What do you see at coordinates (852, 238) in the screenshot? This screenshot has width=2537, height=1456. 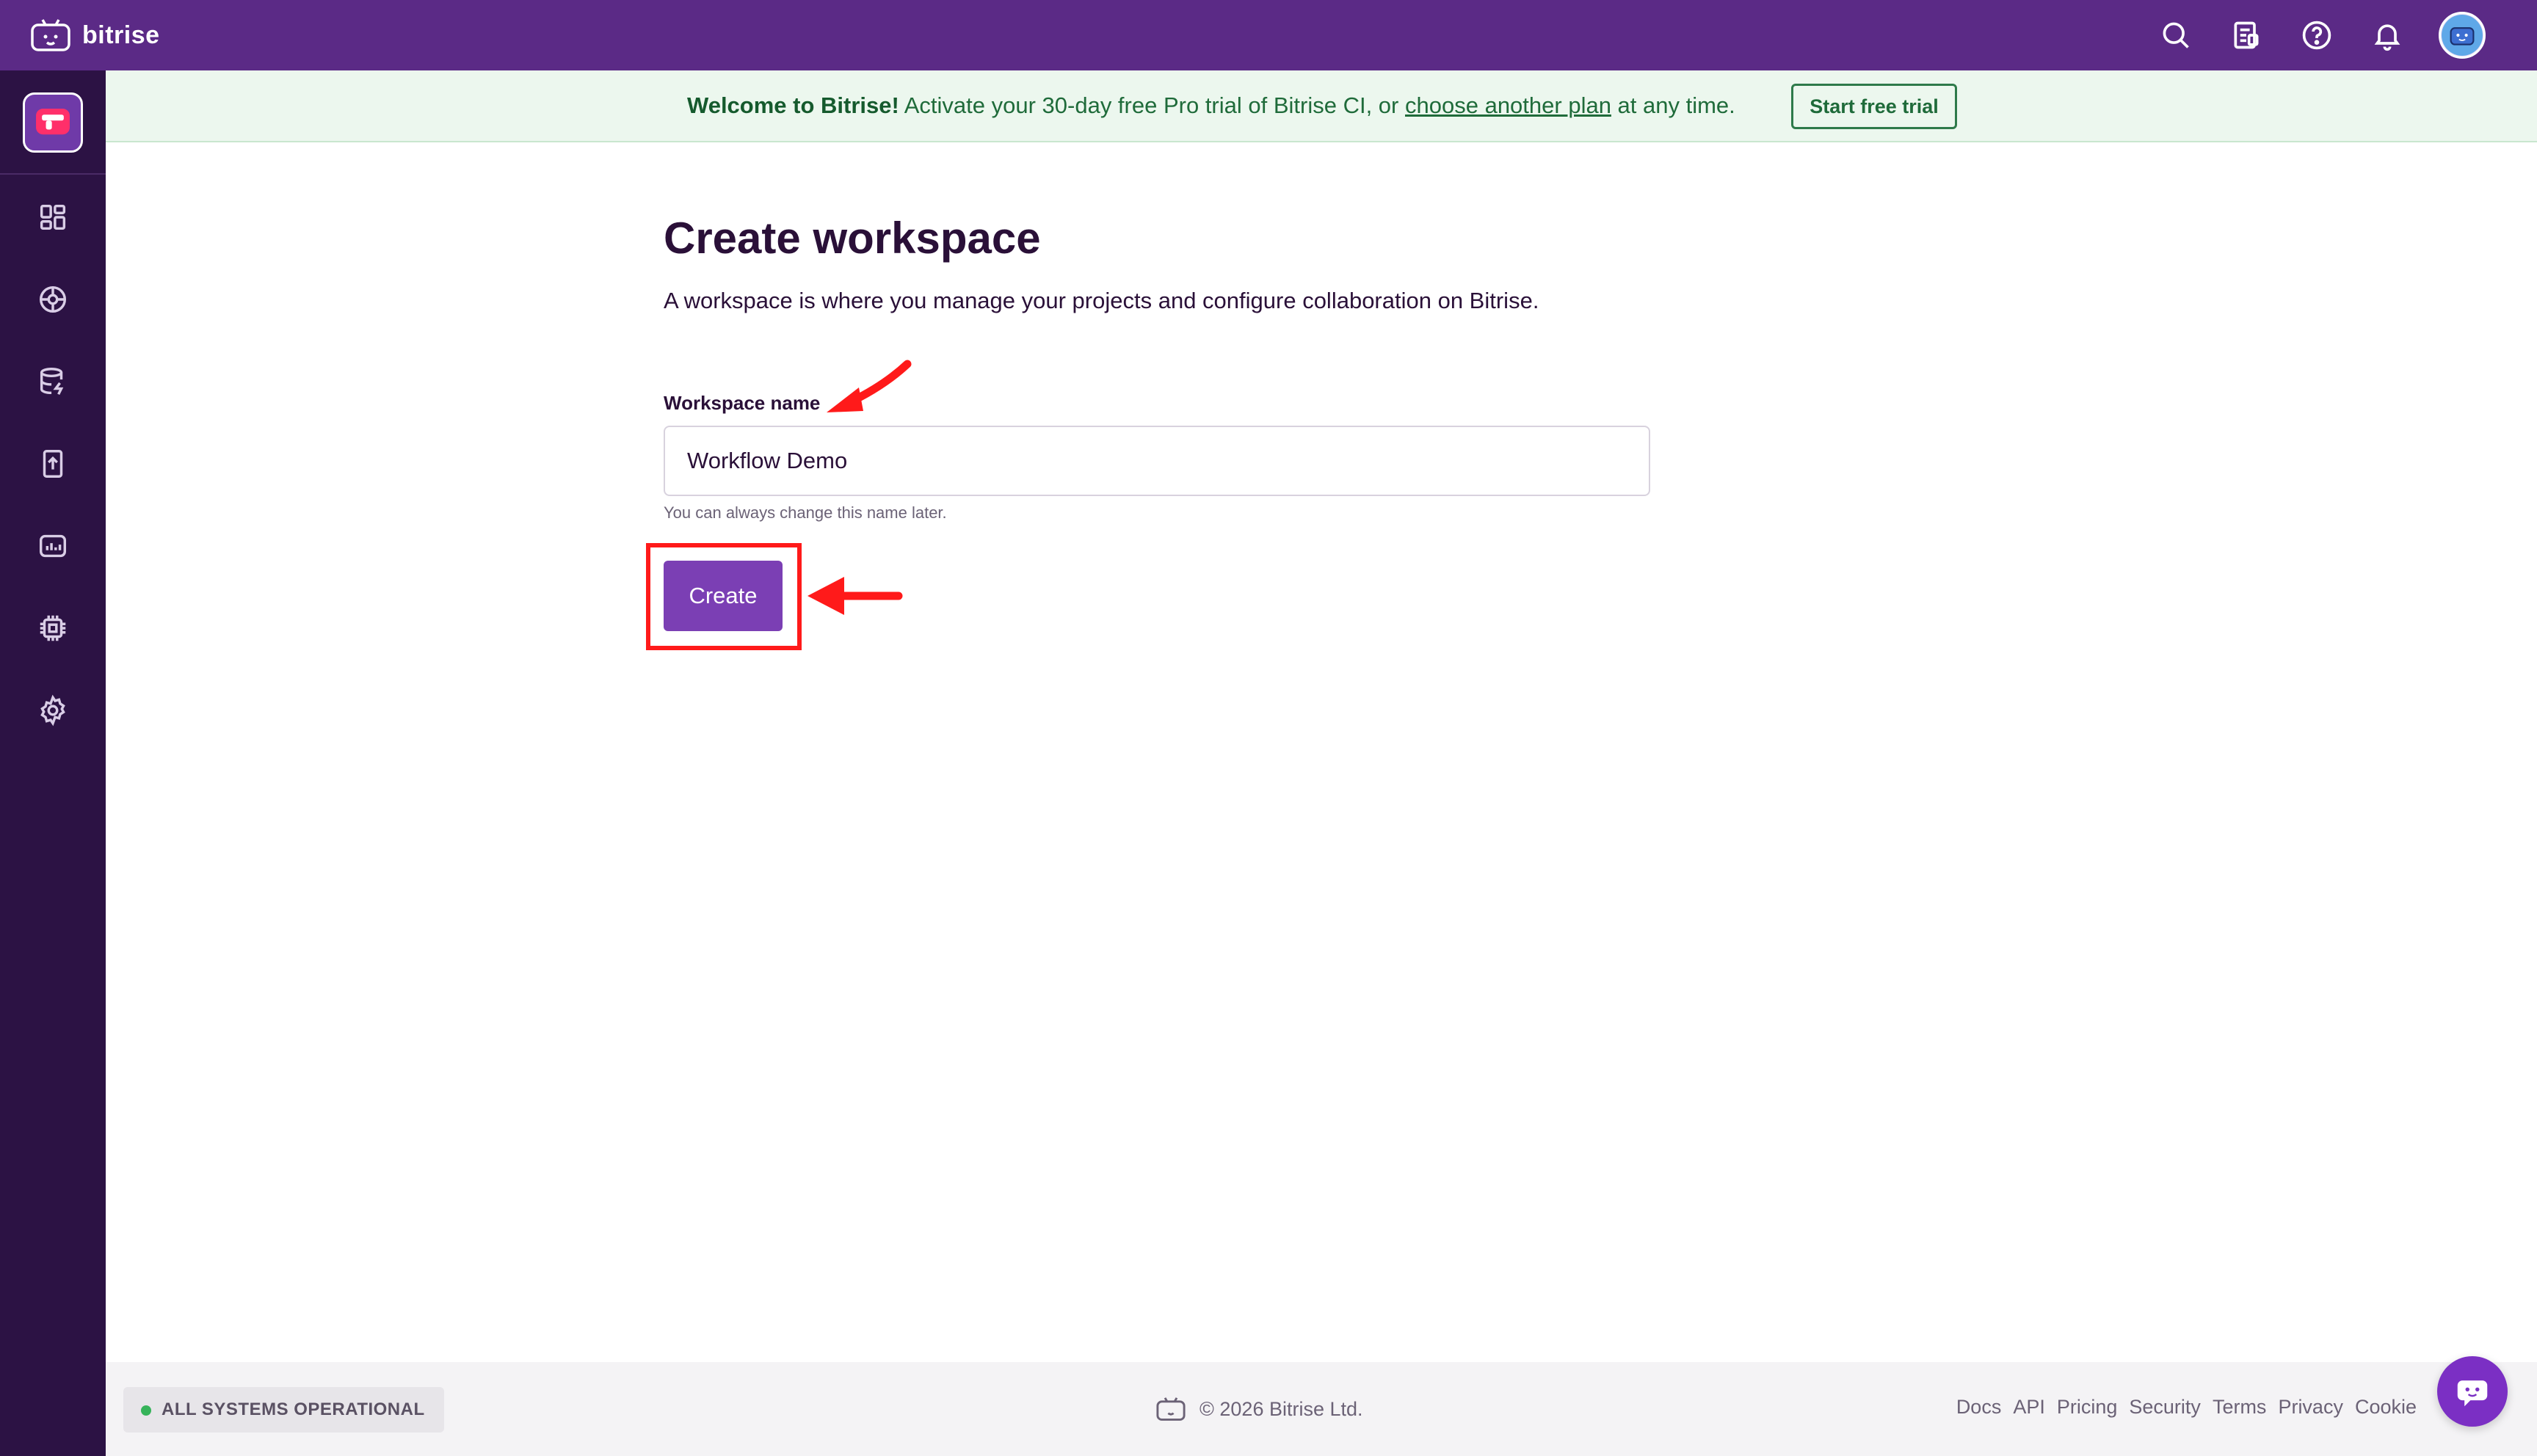 I see `page-title: Create workspace` at bounding box center [852, 238].